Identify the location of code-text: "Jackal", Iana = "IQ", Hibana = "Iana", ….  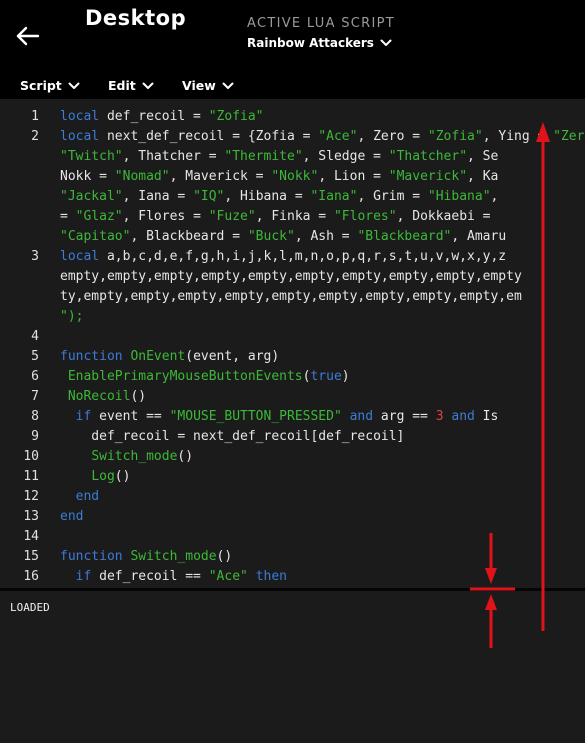
(283, 197).